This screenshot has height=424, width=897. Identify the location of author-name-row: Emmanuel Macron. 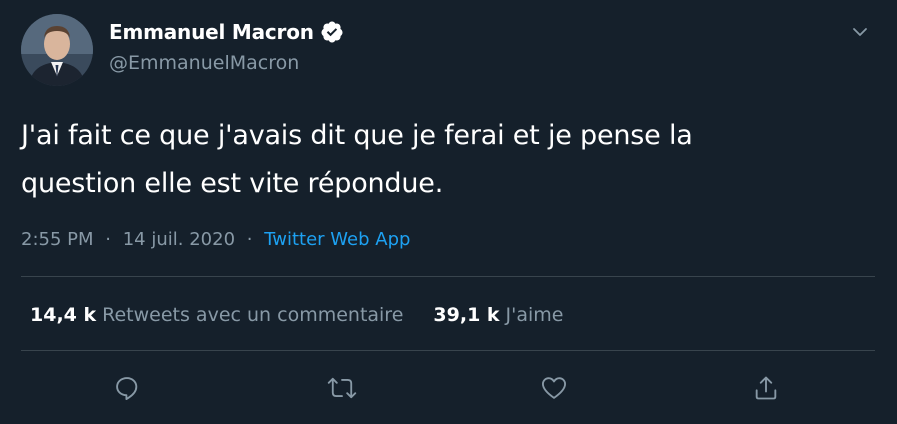
(226, 32).